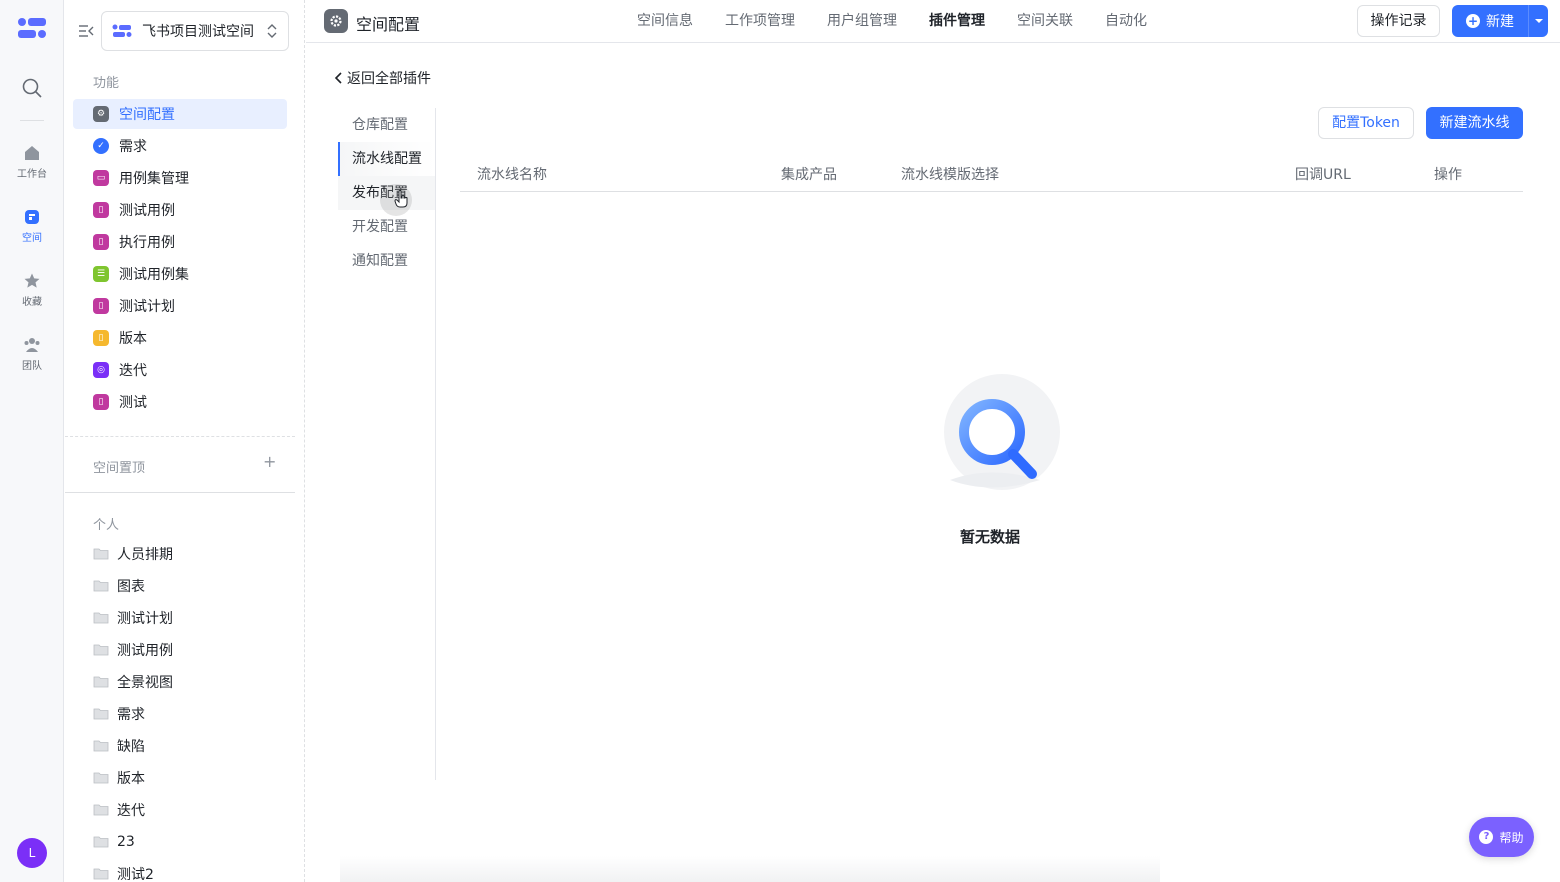 This screenshot has width=1560, height=882. Describe the element at coordinates (401, 199) in the screenshot. I see `hand-cursor-icon` at that location.